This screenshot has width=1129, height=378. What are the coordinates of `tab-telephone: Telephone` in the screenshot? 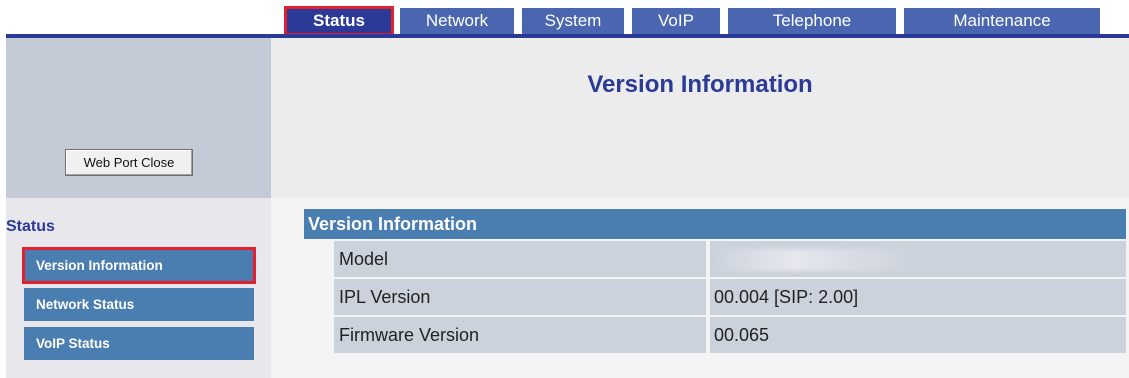 It's located at (812, 21).